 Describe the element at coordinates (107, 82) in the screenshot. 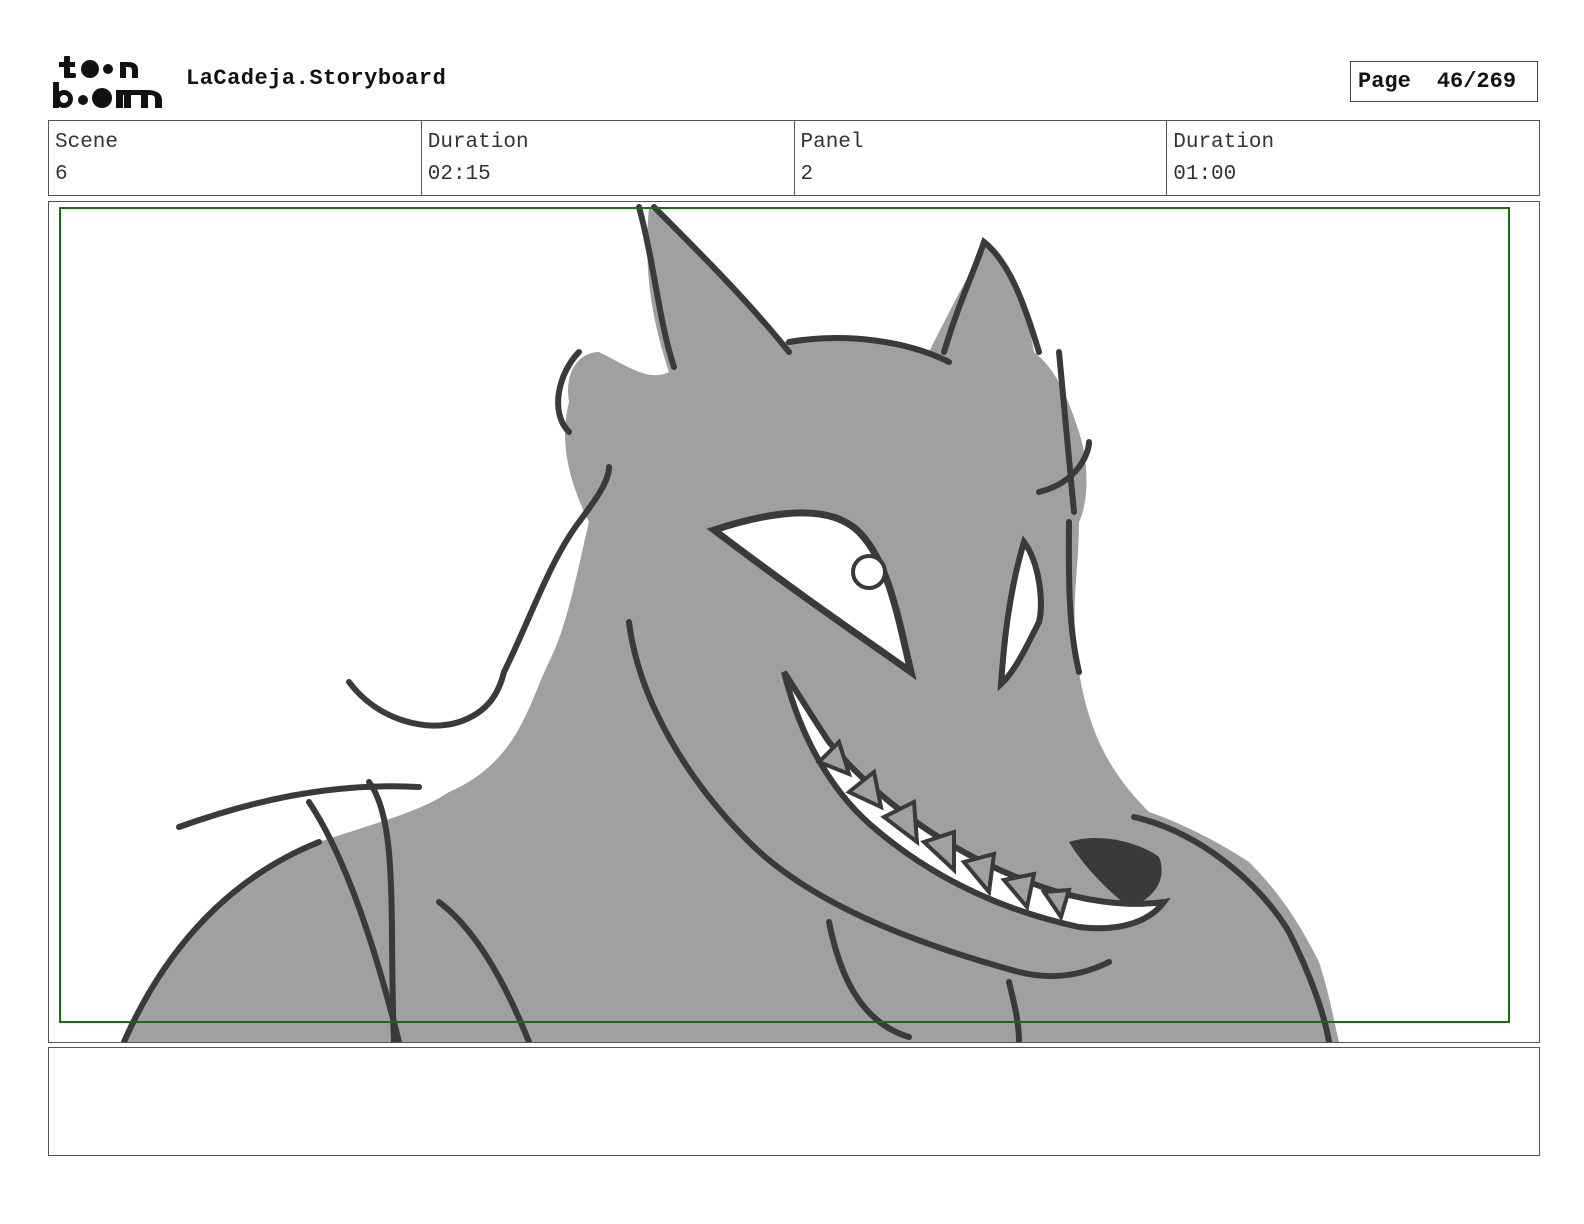

I see `toonboom-logo` at that location.